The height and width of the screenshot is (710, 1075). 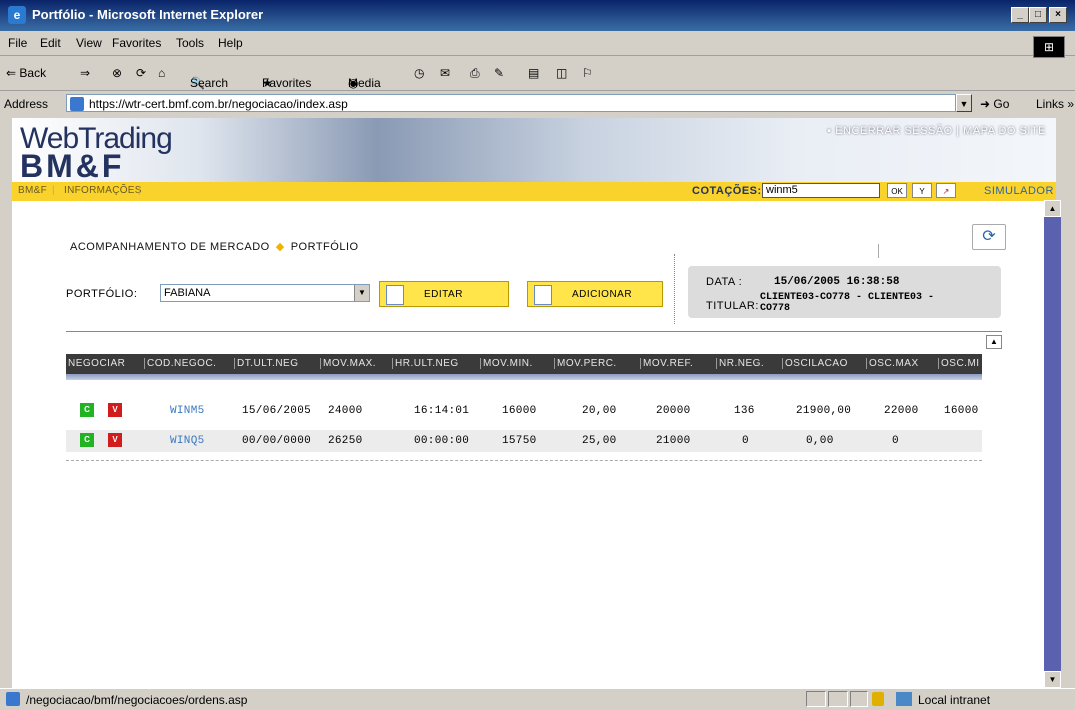 I want to click on chart-icon: ↗, so click(x=946, y=190).